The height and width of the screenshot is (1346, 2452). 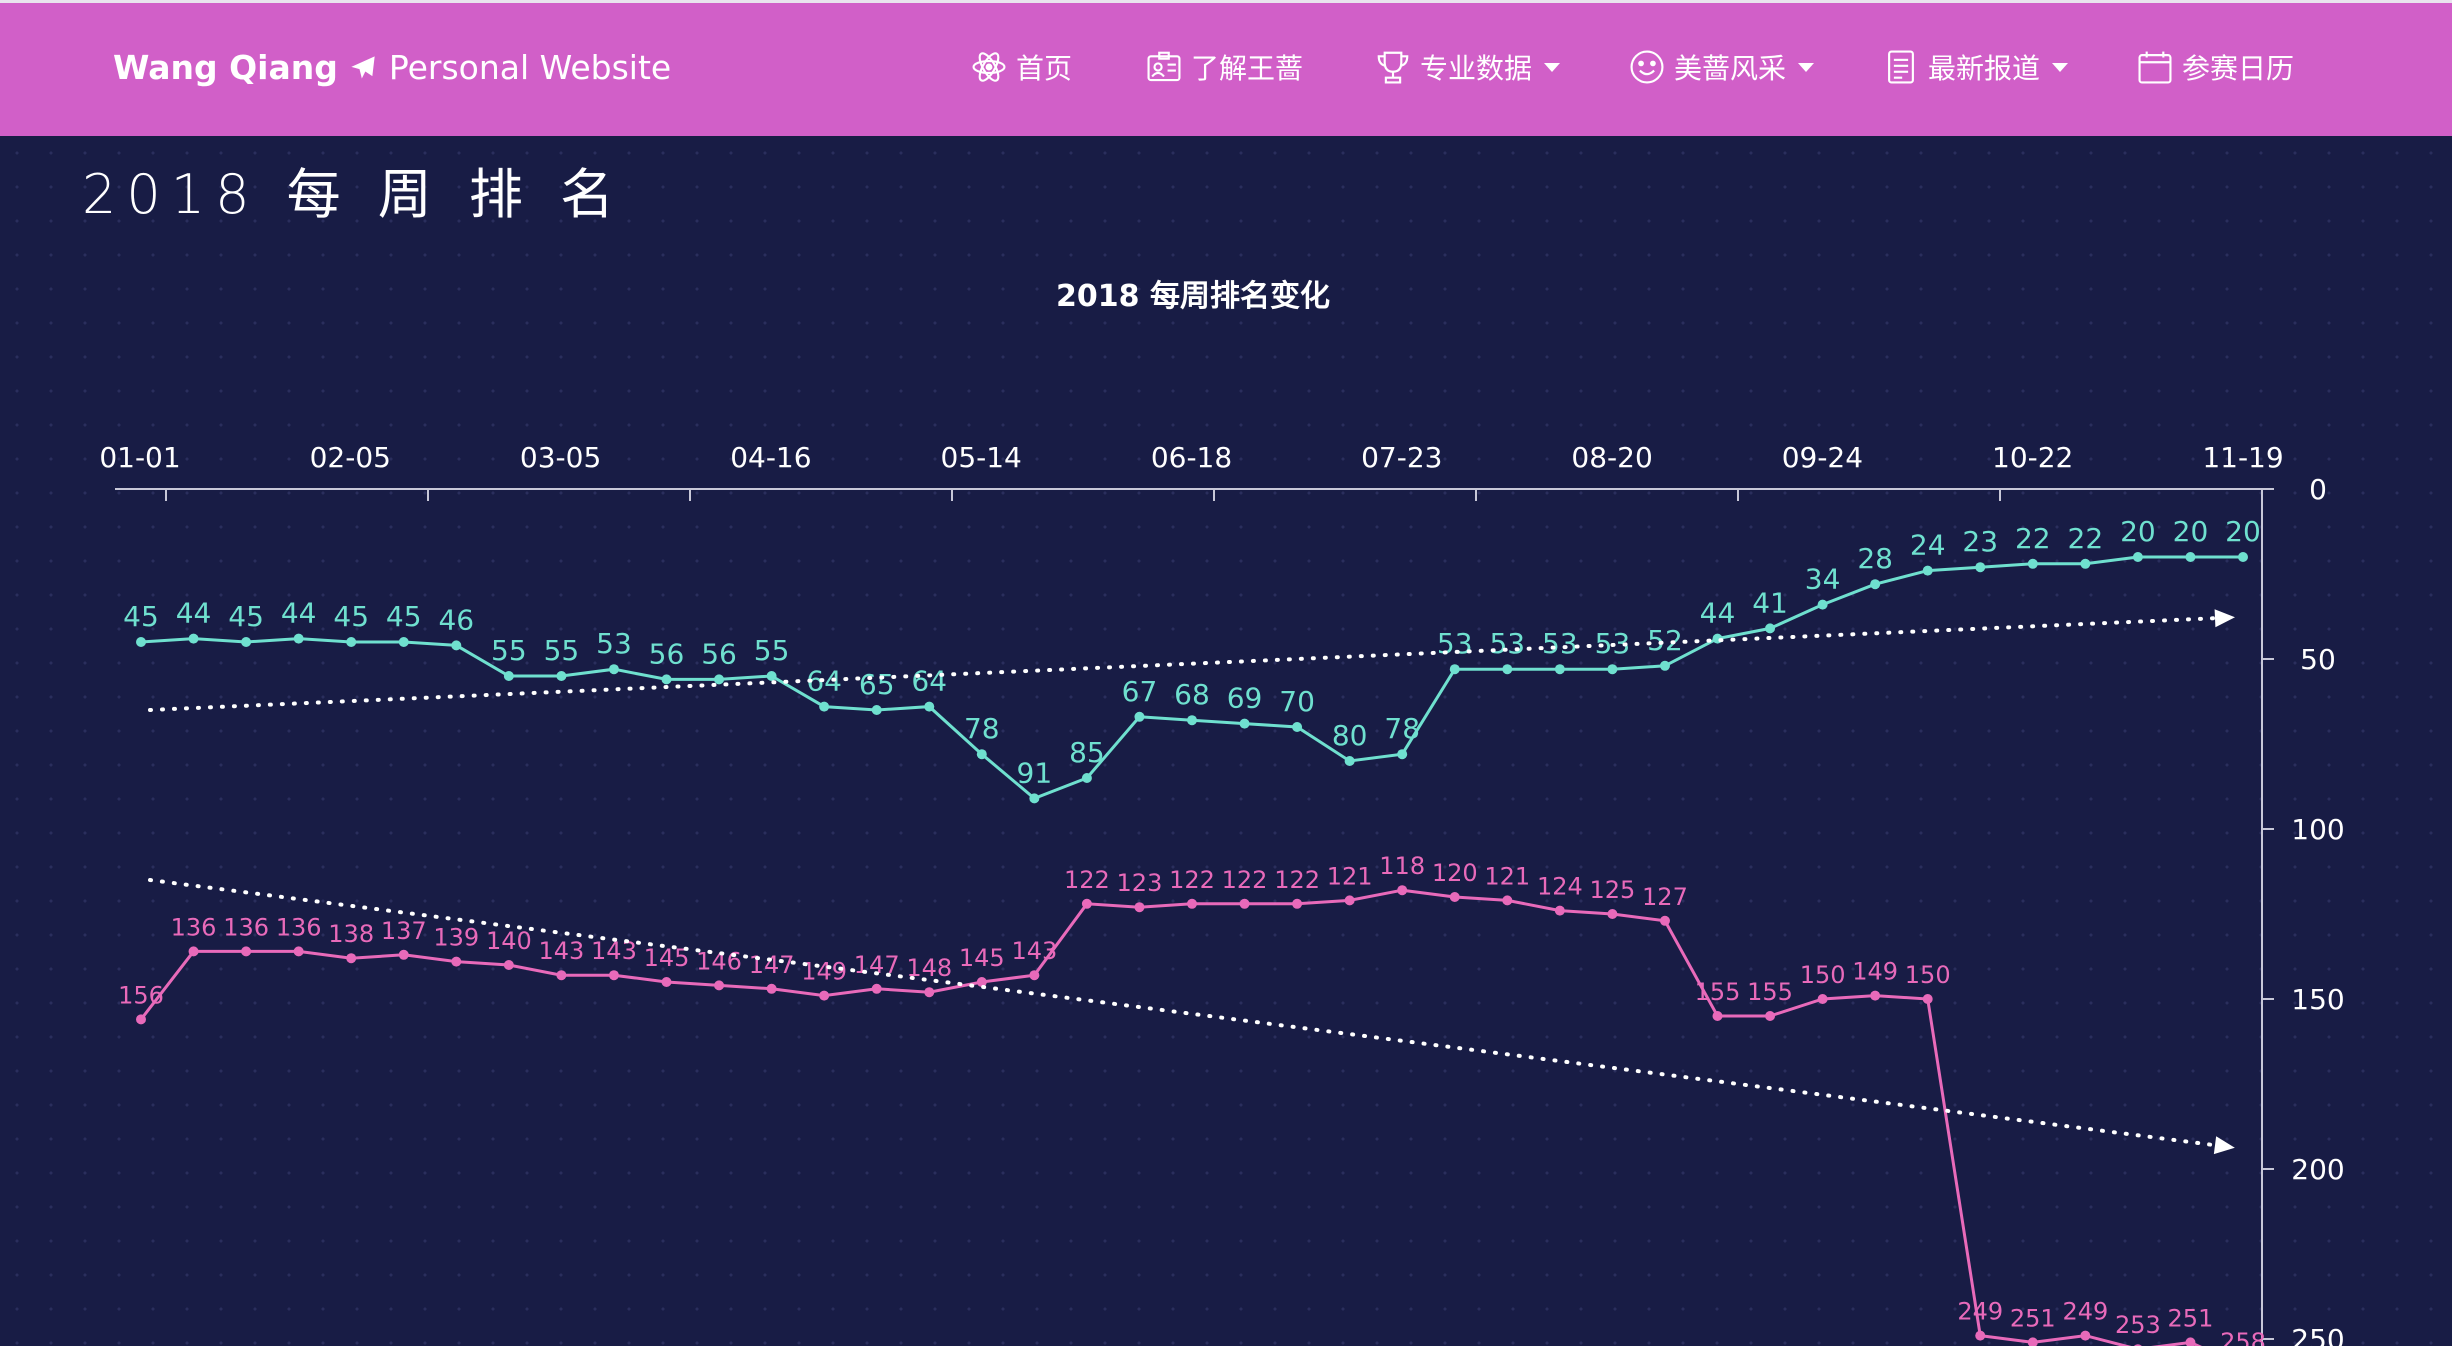 What do you see at coordinates (246, 927) in the screenshot?
I see `data-label: 136` at bounding box center [246, 927].